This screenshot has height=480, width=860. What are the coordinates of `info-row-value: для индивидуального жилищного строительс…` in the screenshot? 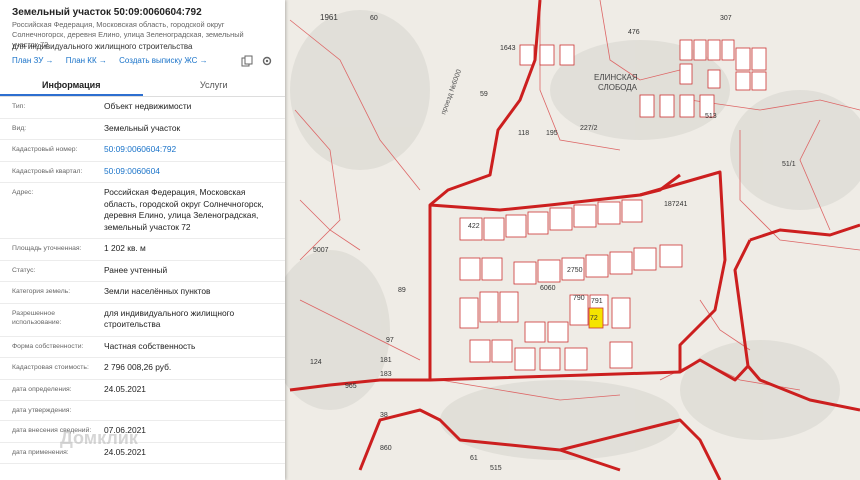 It's located at (169, 318).